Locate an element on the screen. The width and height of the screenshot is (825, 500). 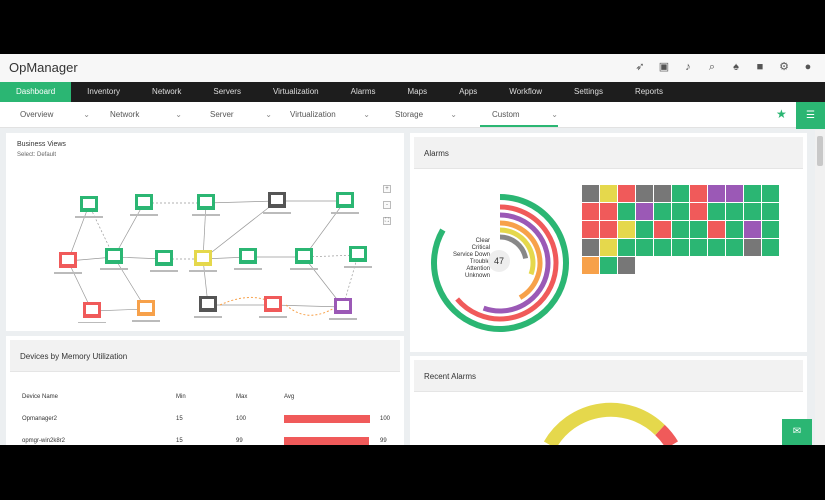
recent-alarms-donut is located at coordinates (608, 420).